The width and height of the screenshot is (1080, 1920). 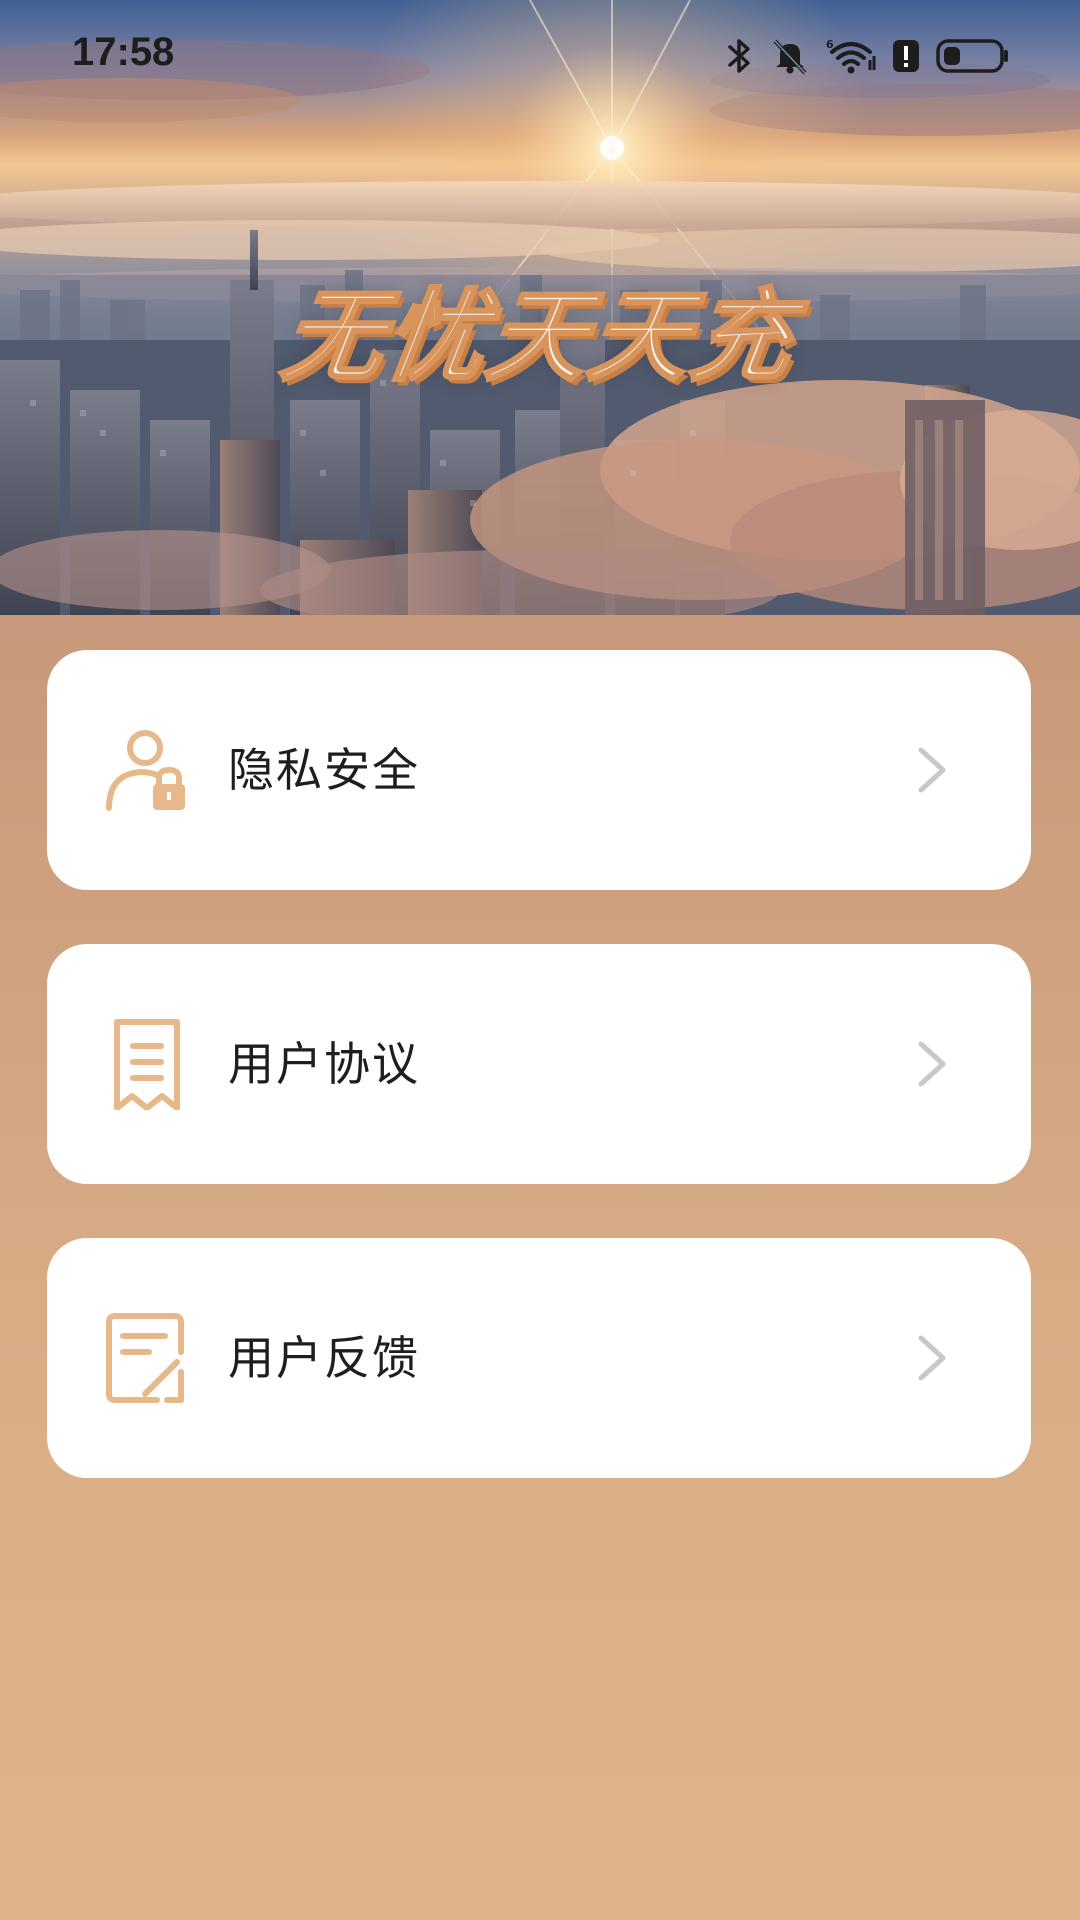 What do you see at coordinates (539, 770) in the screenshot?
I see `privacy-security-item: 隐私安全` at bounding box center [539, 770].